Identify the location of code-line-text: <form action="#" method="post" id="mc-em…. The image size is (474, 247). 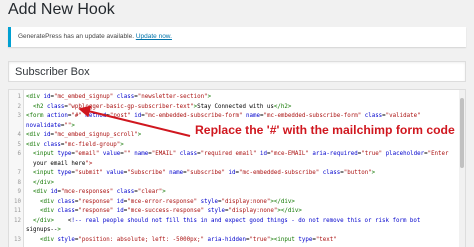
(223, 116).